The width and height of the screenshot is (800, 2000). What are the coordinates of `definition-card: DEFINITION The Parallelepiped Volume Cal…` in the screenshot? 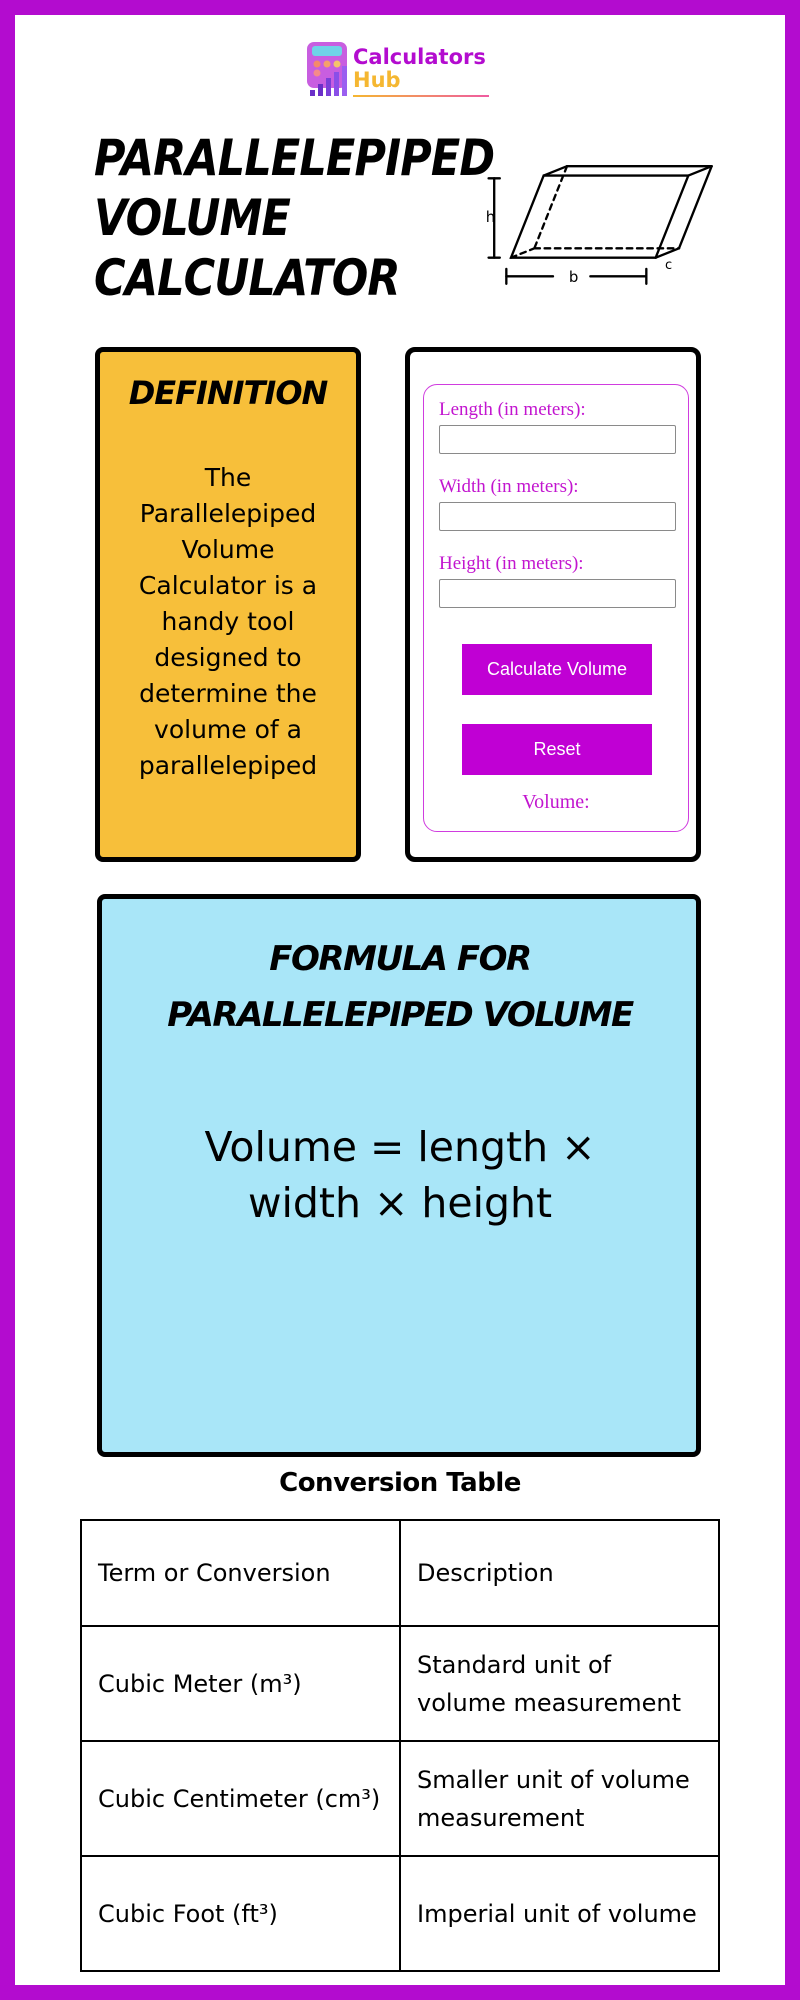 It's located at (228, 604).